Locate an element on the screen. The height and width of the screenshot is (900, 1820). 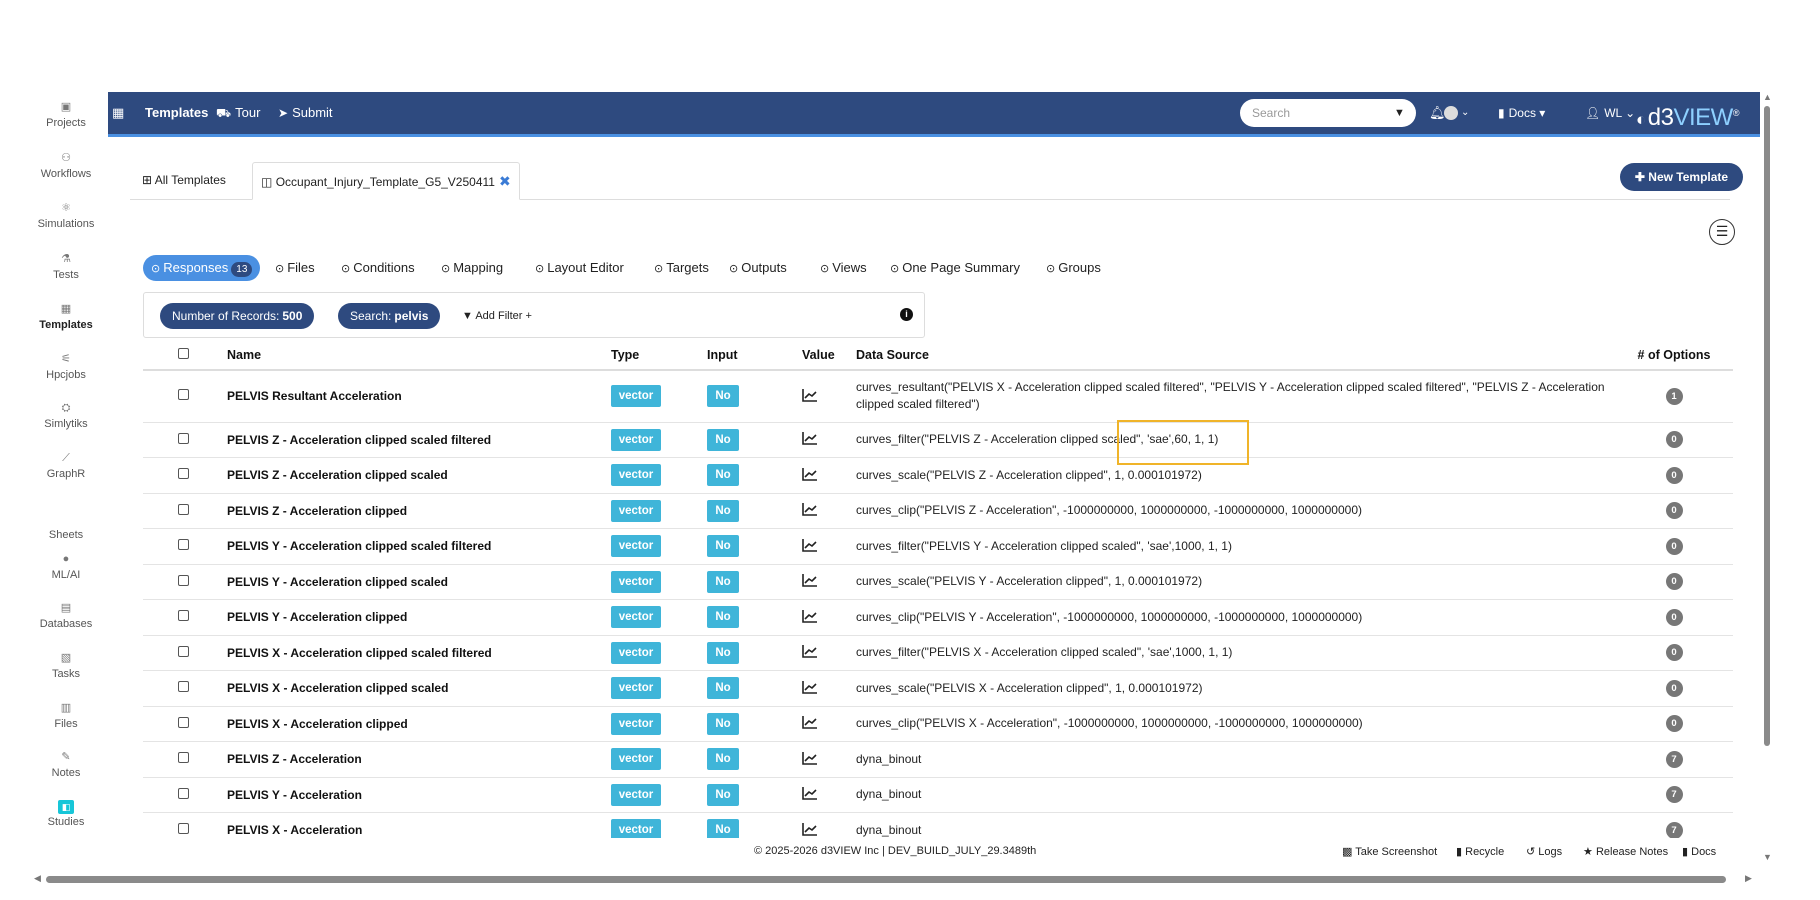
new-template-button: ✚ New Template is located at coordinates (1681, 177).